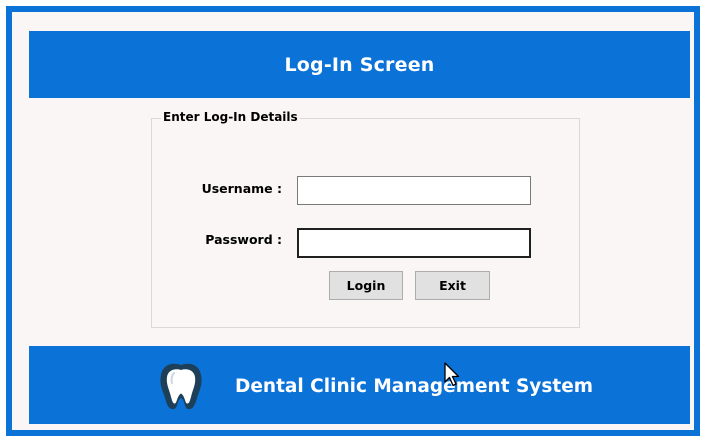  I want to click on tooth-icon, so click(181, 386).